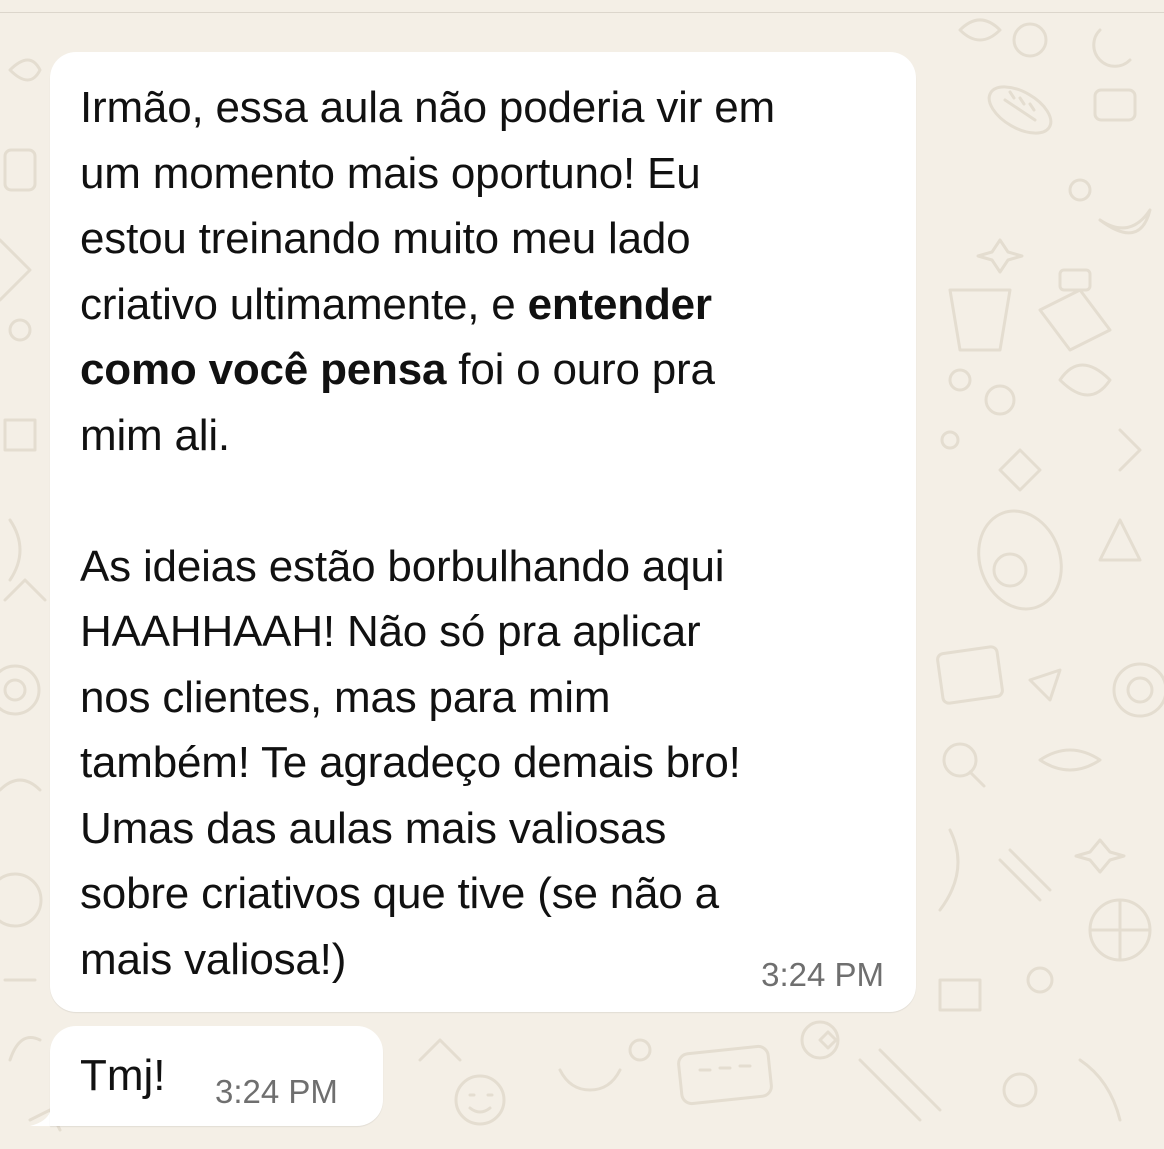 The height and width of the screenshot is (1149, 1164). I want to click on top-divider, so click(582, 12).